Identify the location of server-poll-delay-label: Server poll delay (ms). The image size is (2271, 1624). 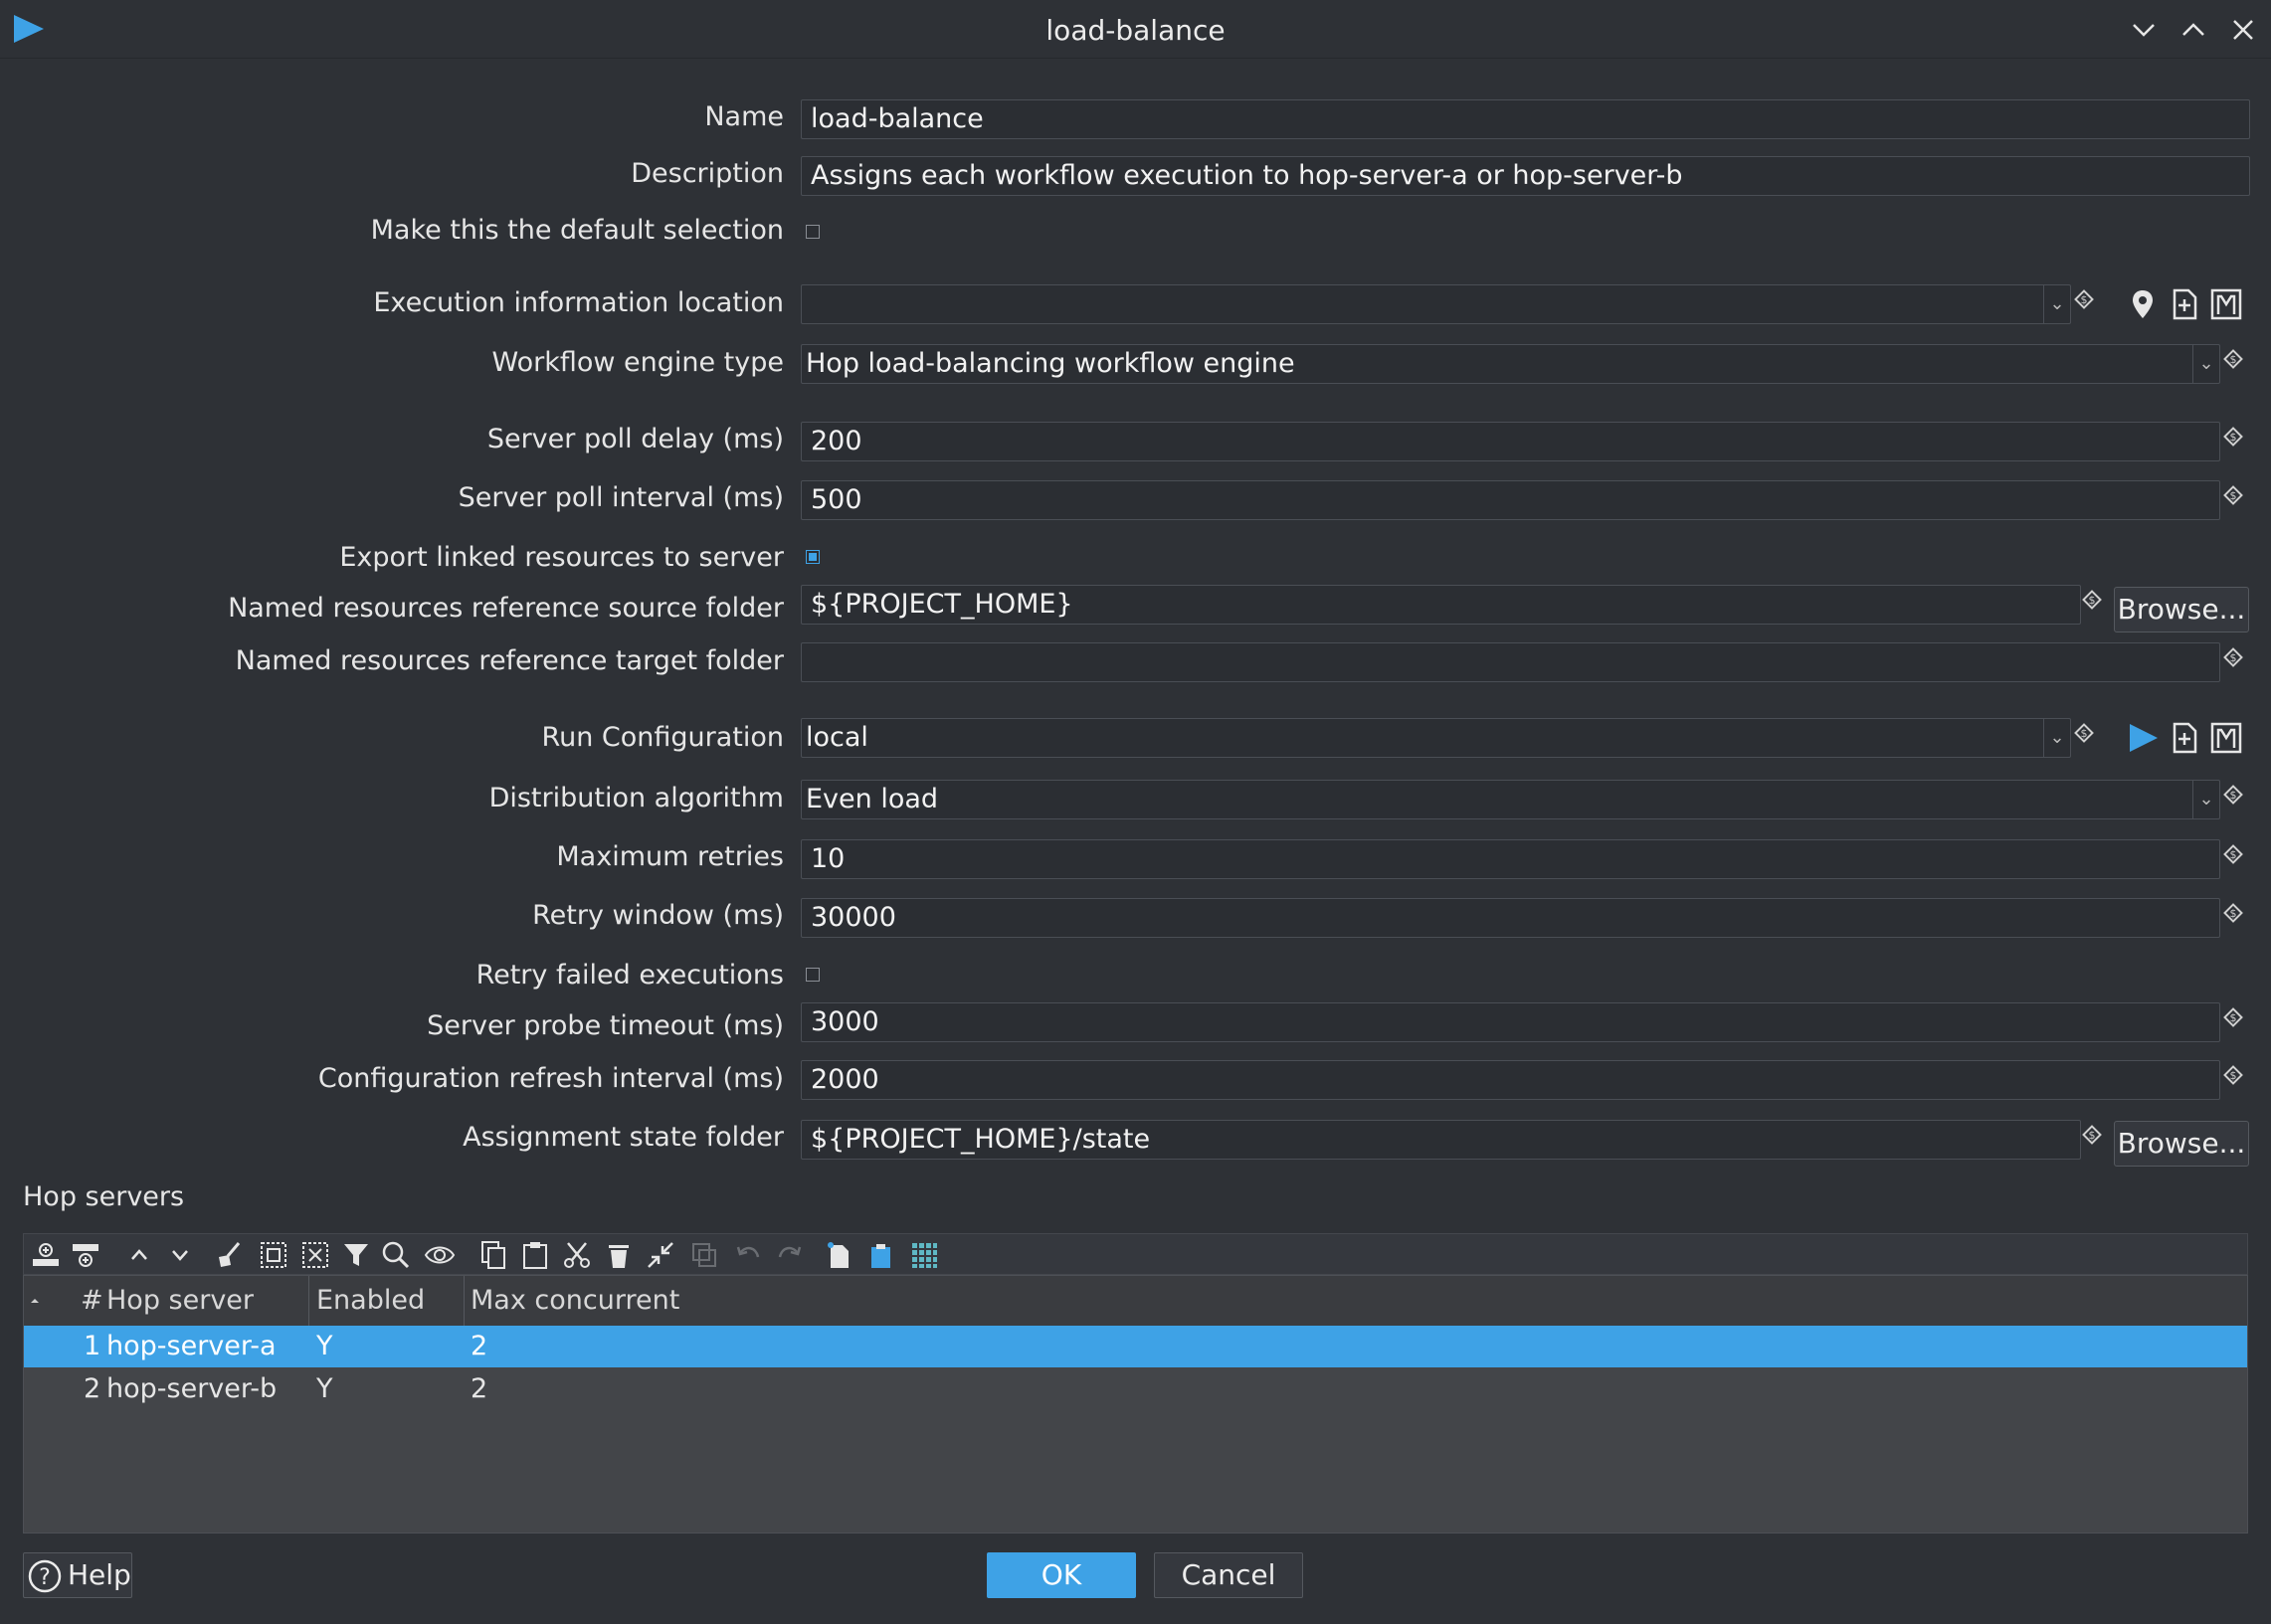
(635, 439).